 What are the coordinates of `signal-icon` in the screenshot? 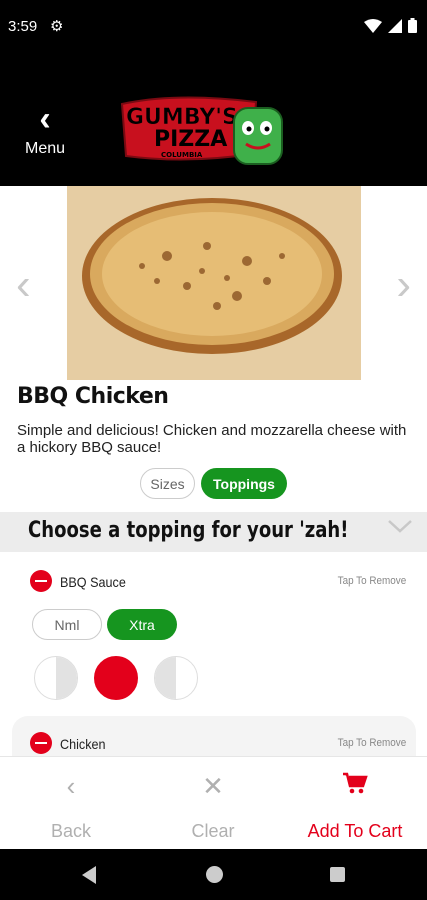 It's located at (395, 25).